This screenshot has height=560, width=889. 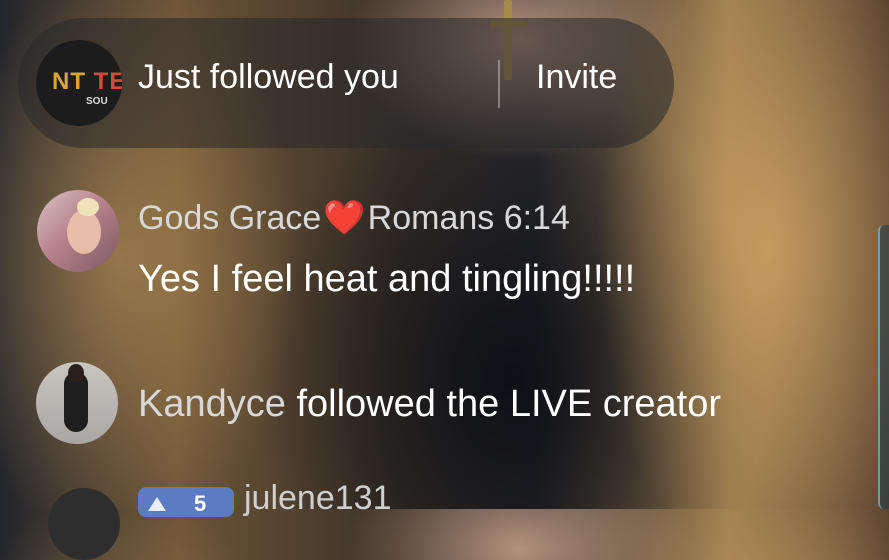 What do you see at coordinates (212, 404) in the screenshot?
I see `follow-username: Kandyce` at bounding box center [212, 404].